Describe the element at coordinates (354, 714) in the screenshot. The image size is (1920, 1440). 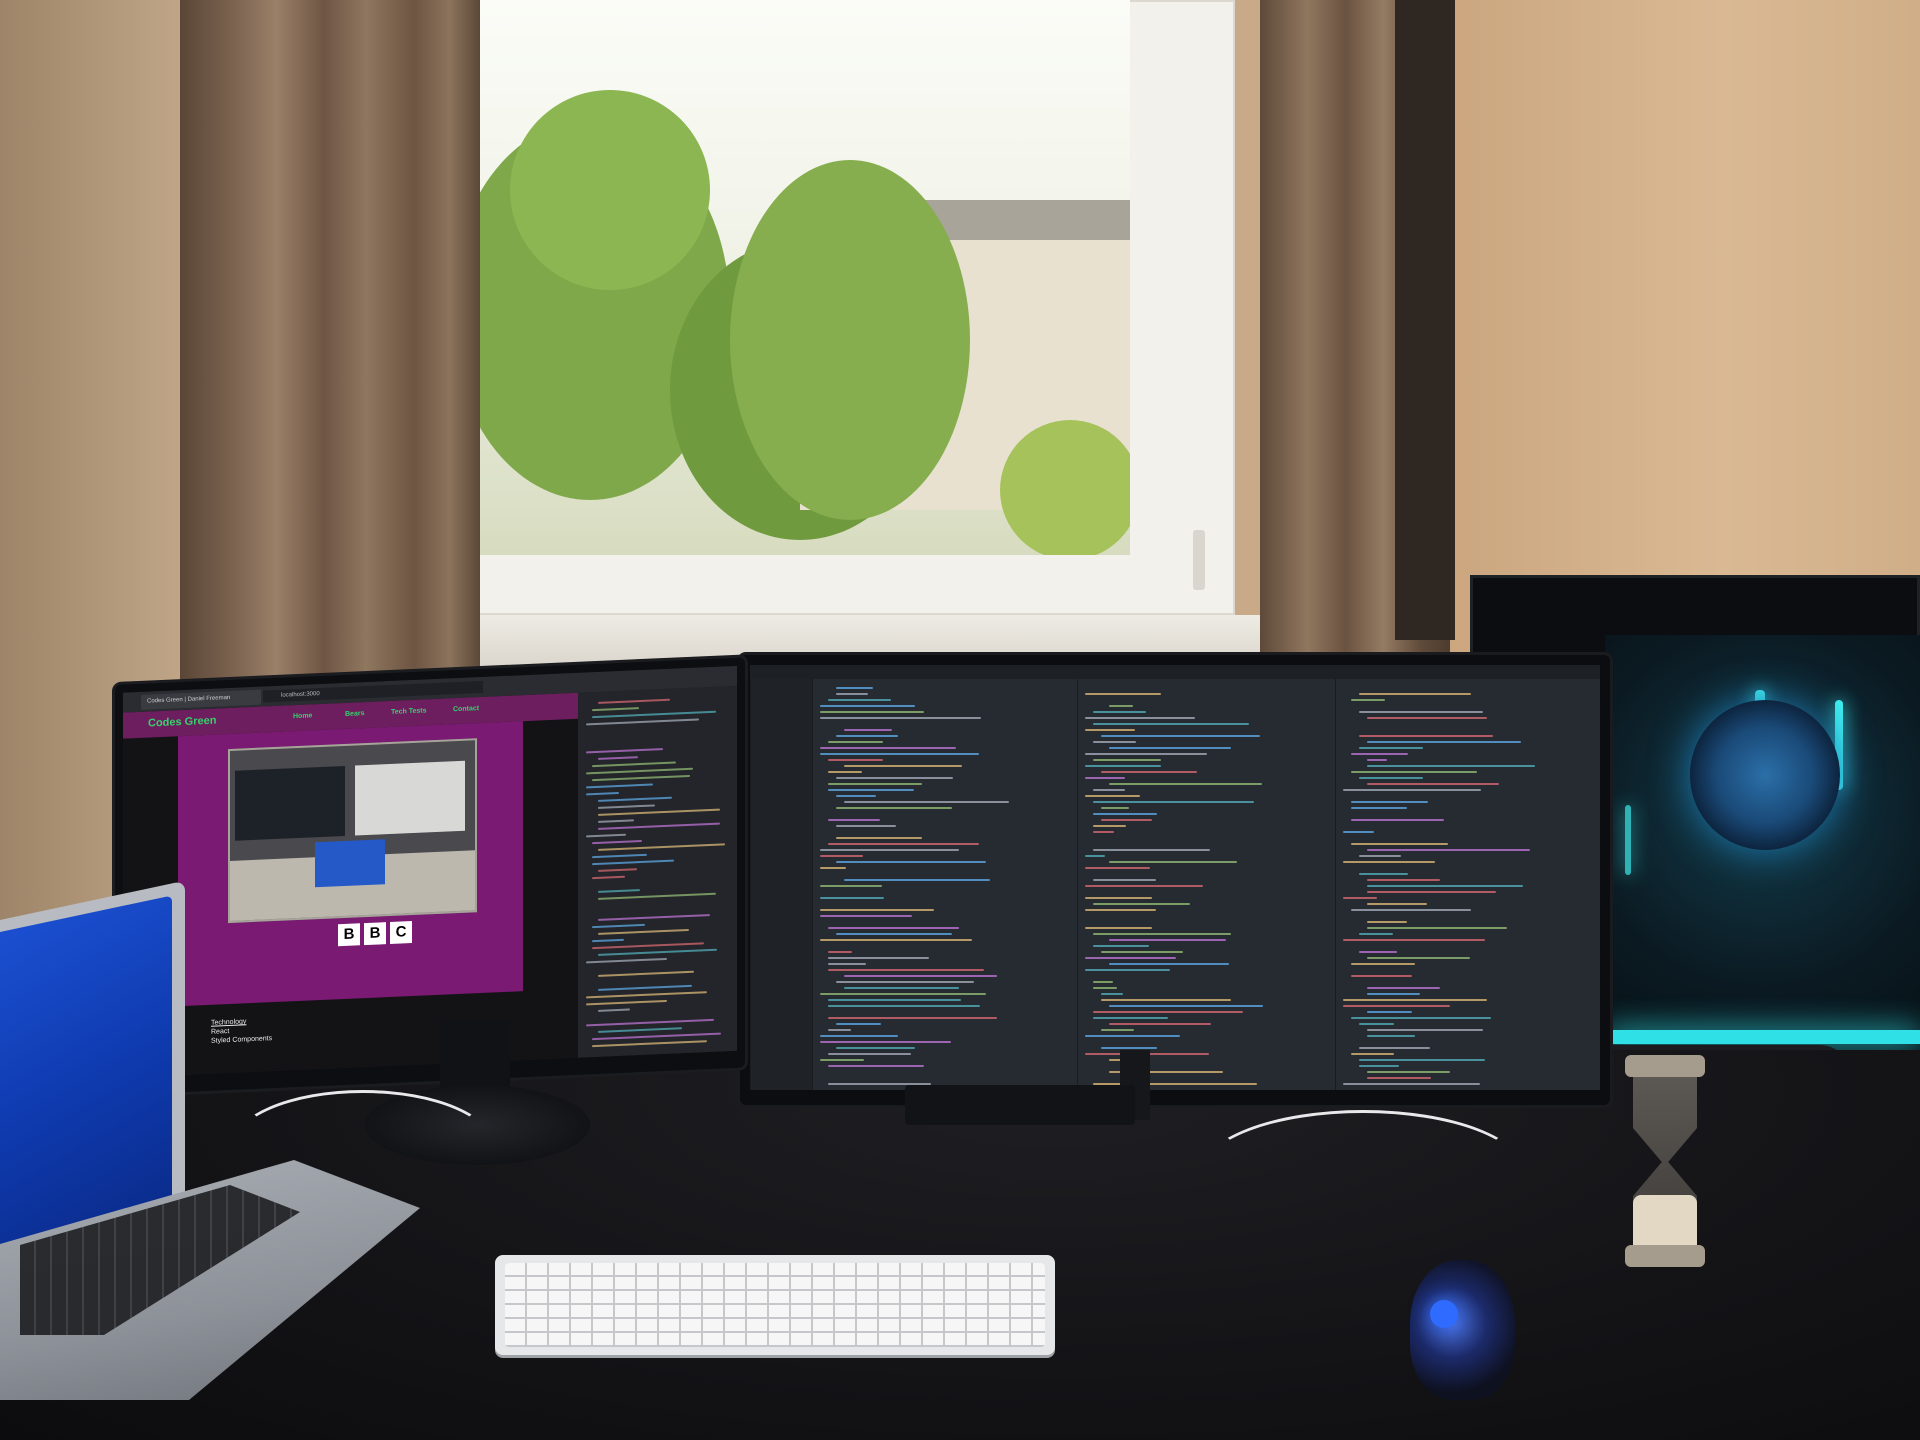
I see `nav-bears: Bears` at that location.